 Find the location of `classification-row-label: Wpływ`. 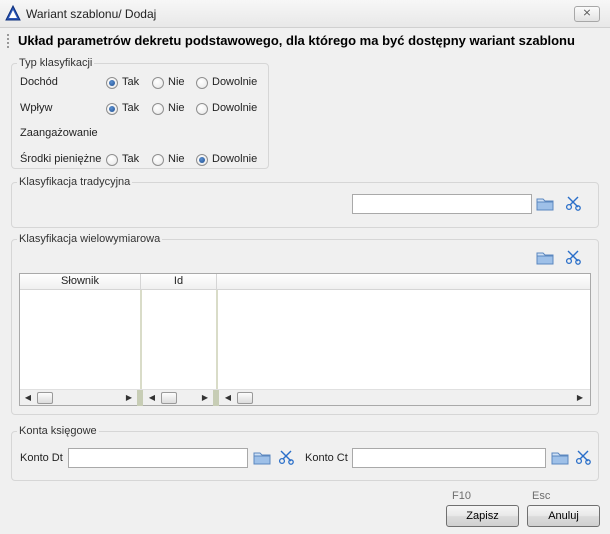

classification-row-label: Wpływ is located at coordinates (36, 108).